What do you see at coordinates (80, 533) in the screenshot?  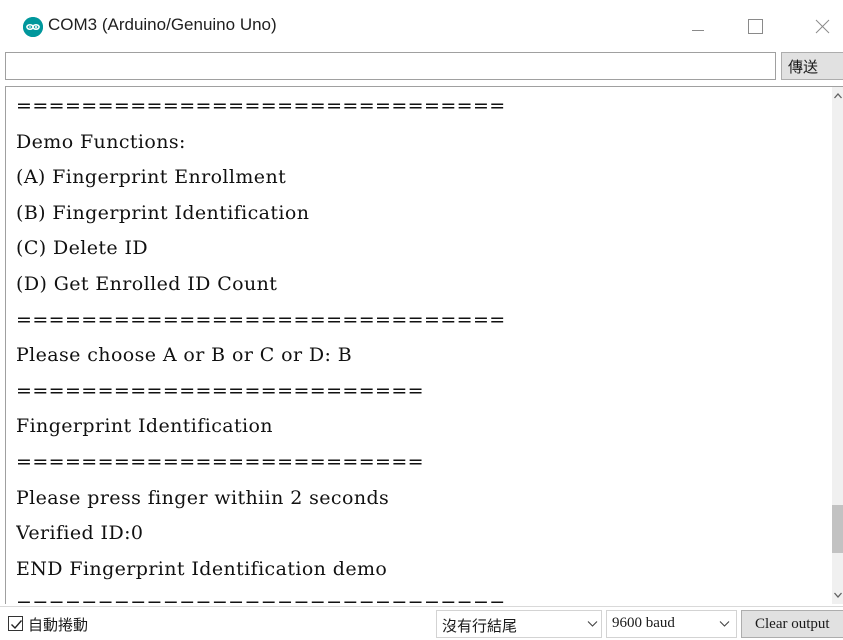 I see `output-line: Verified ID:0` at bounding box center [80, 533].